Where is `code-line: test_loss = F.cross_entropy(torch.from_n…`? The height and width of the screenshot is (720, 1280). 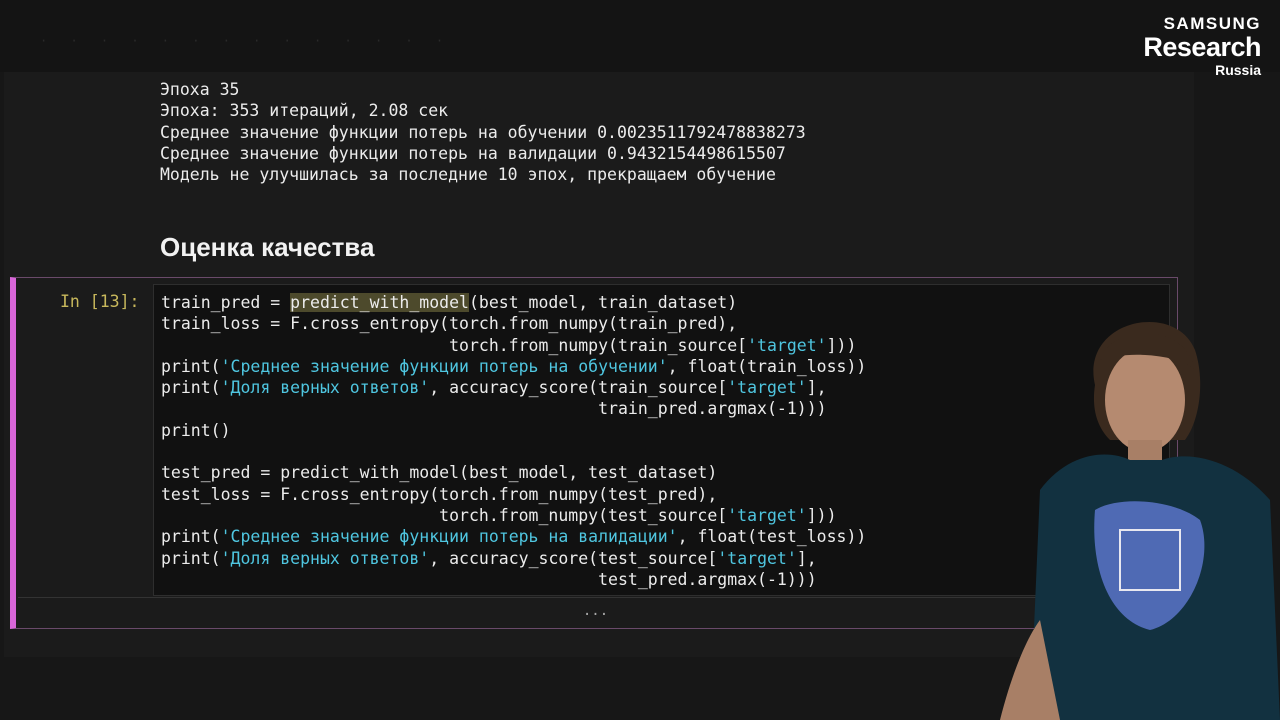
code-line: test_loss = F.cross_entropy(torch.from_n… is located at coordinates (439, 494).